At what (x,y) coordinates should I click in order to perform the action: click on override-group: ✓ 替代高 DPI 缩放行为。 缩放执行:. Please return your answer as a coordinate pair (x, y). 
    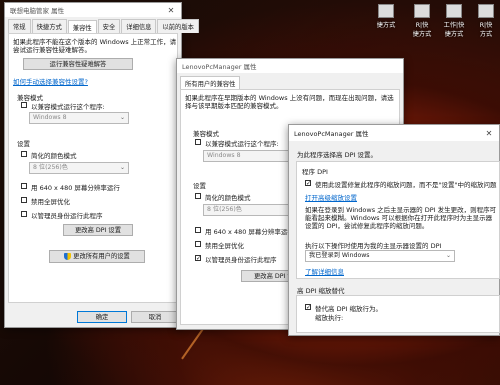
    Looking at the image, I should click on (398, 314).